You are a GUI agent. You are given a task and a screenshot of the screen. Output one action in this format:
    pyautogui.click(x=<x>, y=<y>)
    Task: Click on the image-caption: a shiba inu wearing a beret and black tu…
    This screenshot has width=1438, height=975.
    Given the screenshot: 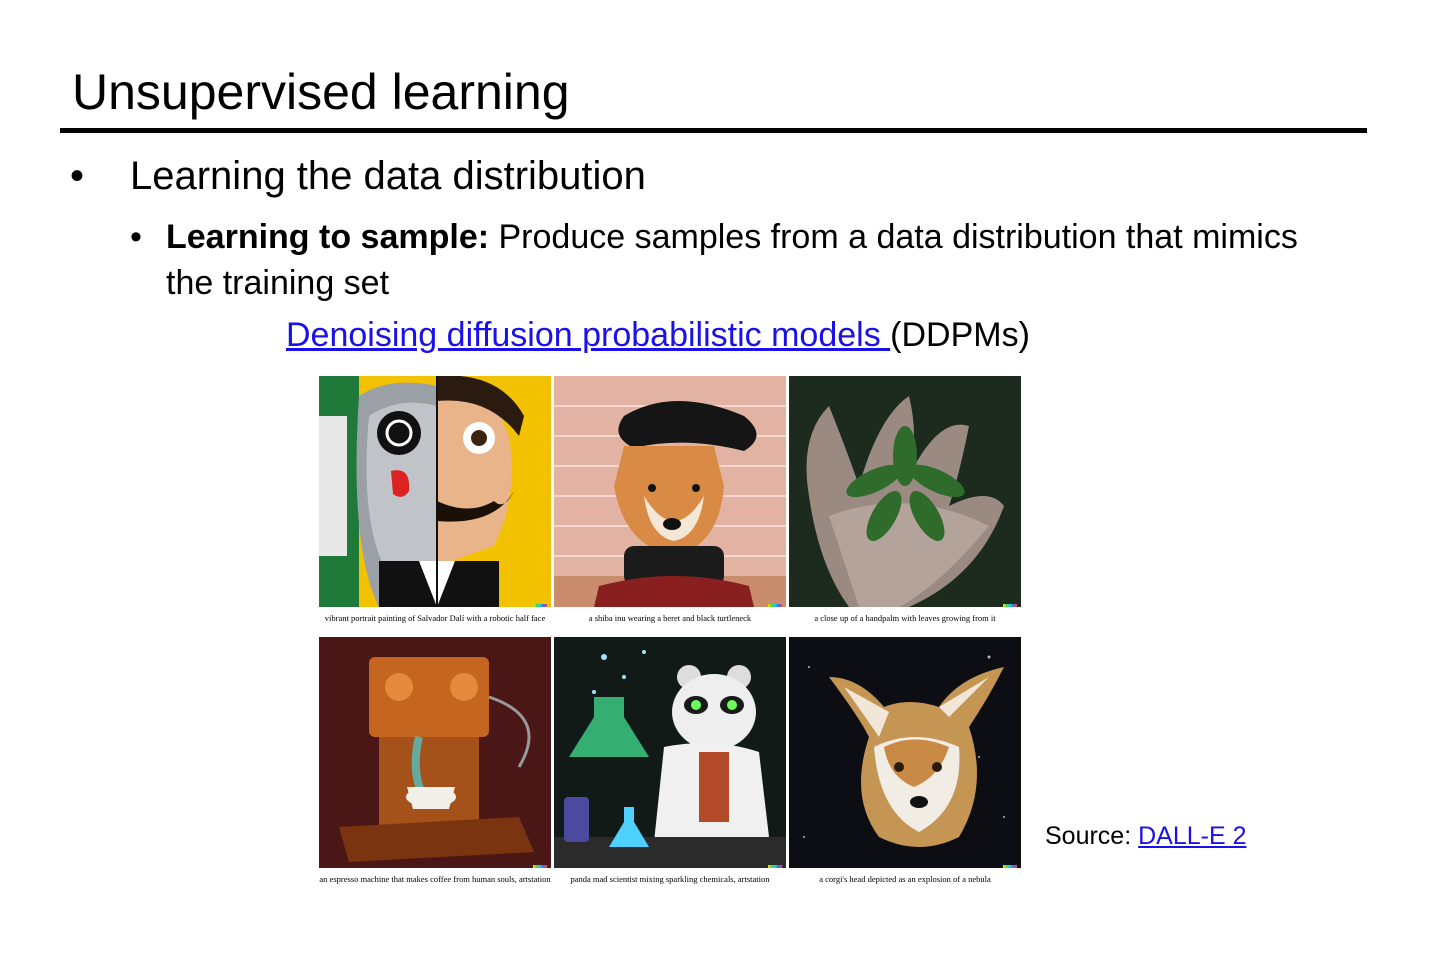 What is the action you would take?
    pyautogui.click(x=670, y=618)
    